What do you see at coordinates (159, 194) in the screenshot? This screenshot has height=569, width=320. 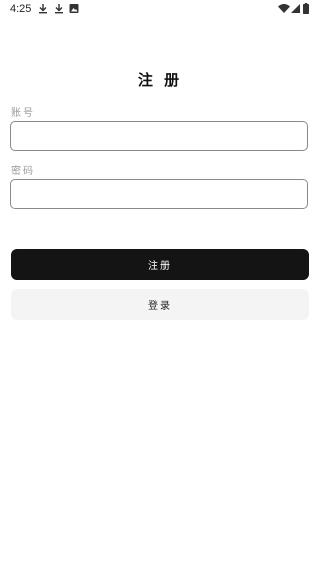 I see `password-input` at bounding box center [159, 194].